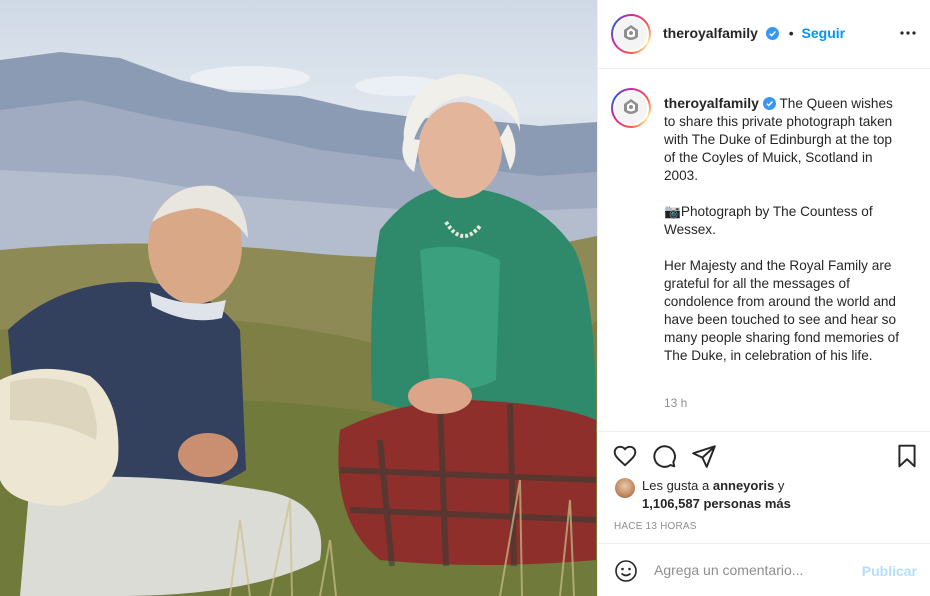 The width and height of the screenshot is (930, 596). Describe the element at coordinates (716, 503) in the screenshot. I see `likes-count-link: 1,106,587 personas más` at that location.